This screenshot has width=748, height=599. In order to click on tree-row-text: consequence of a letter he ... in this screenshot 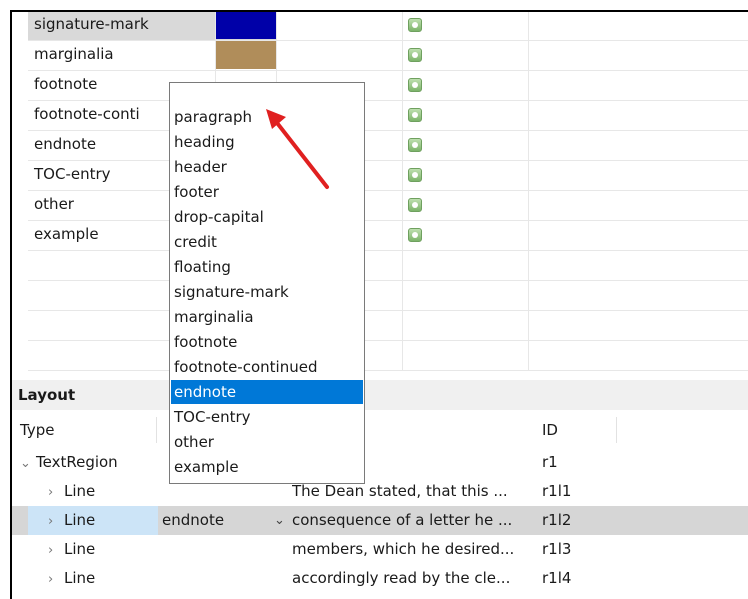, I will do `click(402, 520)`.